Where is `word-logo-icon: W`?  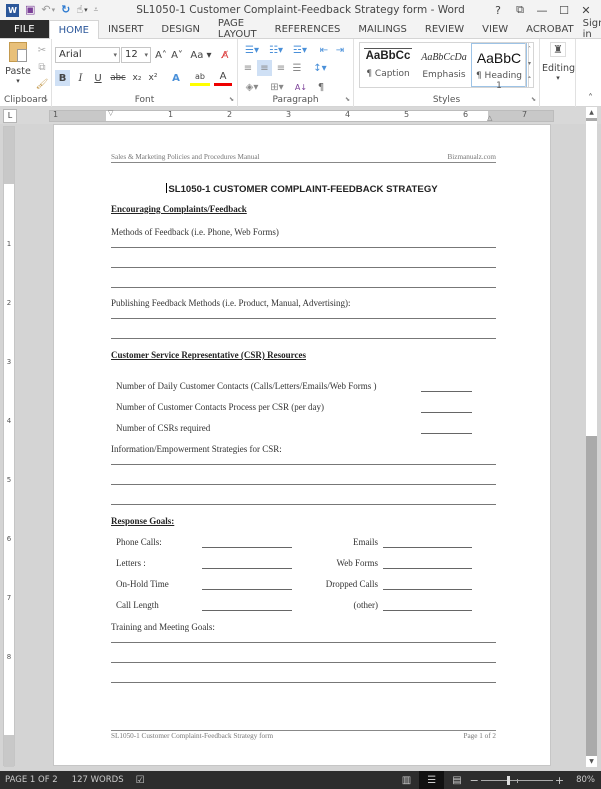
word-logo-icon: W is located at coordinates (12, 10).